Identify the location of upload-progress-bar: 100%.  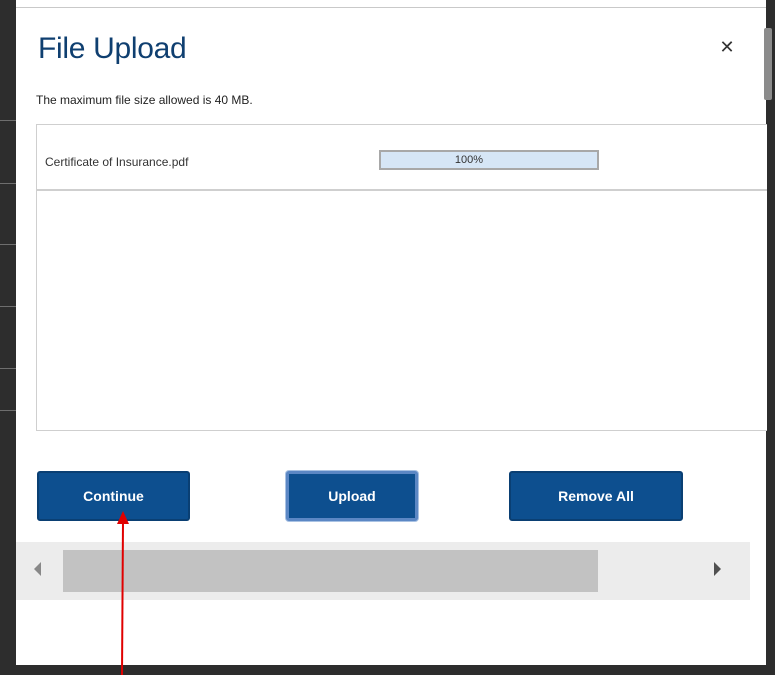
(489, 160).